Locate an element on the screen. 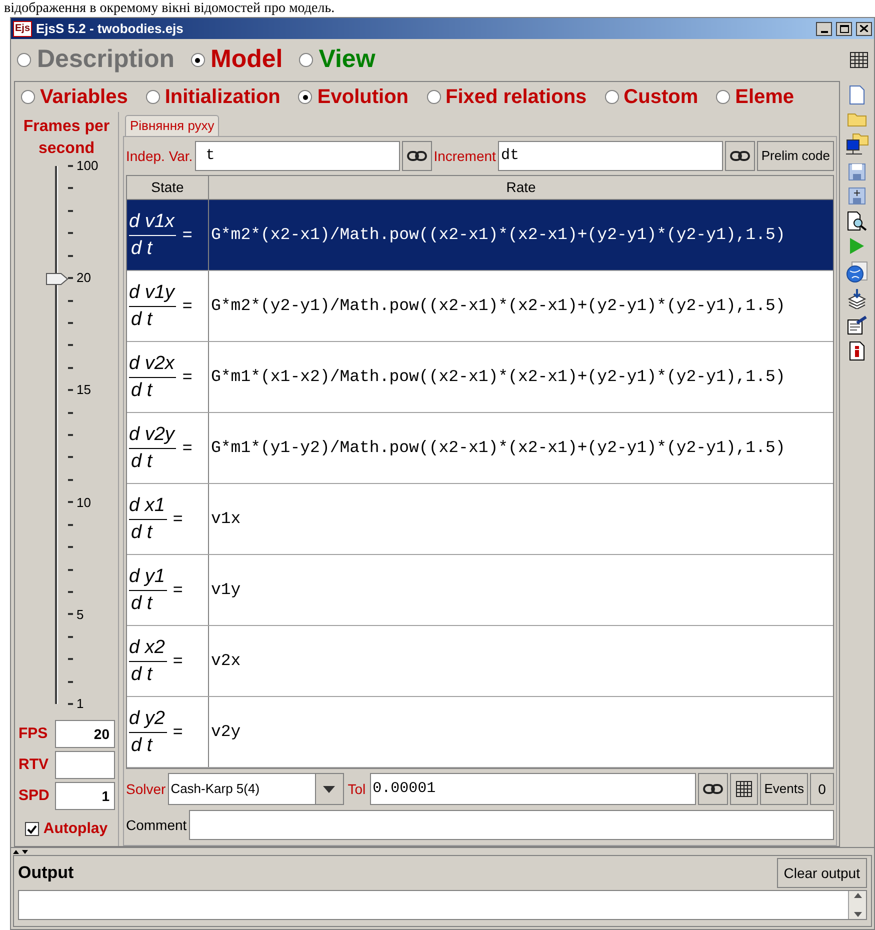 This screenshot has height=930, width=875. autoplay-label: Autoplay is located at coordinates (75, 829).